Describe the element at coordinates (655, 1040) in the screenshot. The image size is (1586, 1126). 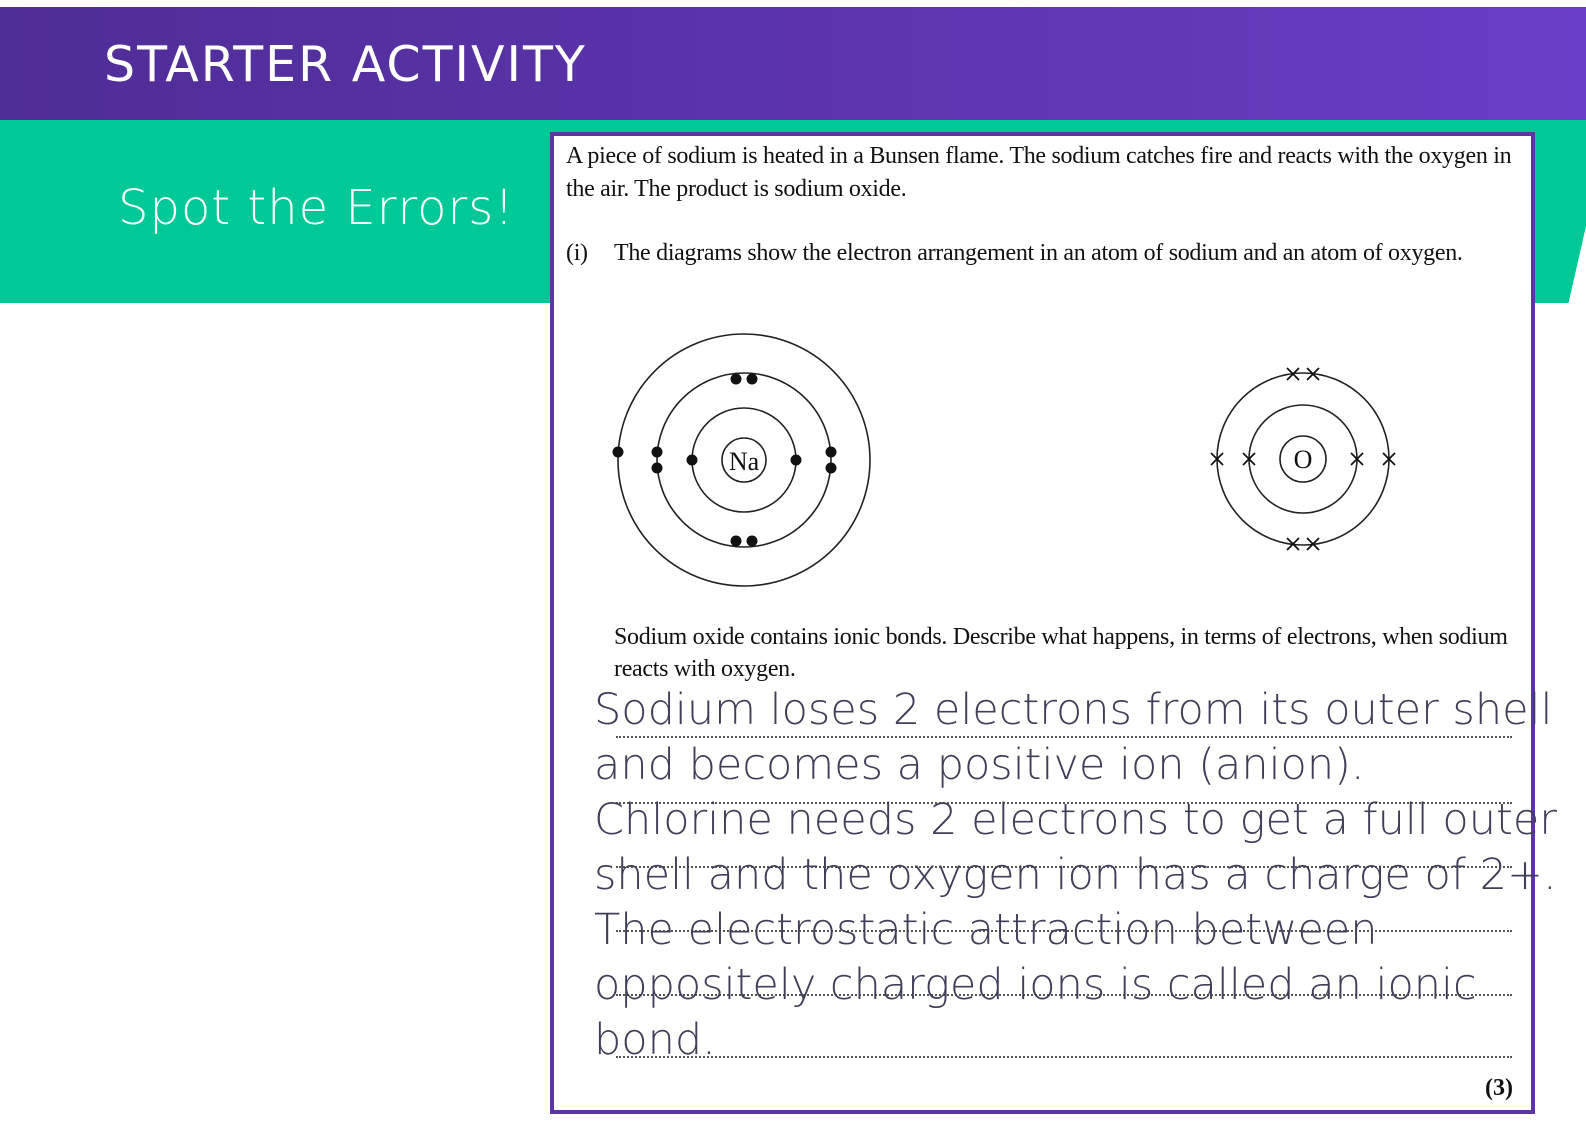
I see `answer-line: bond.` at that location.